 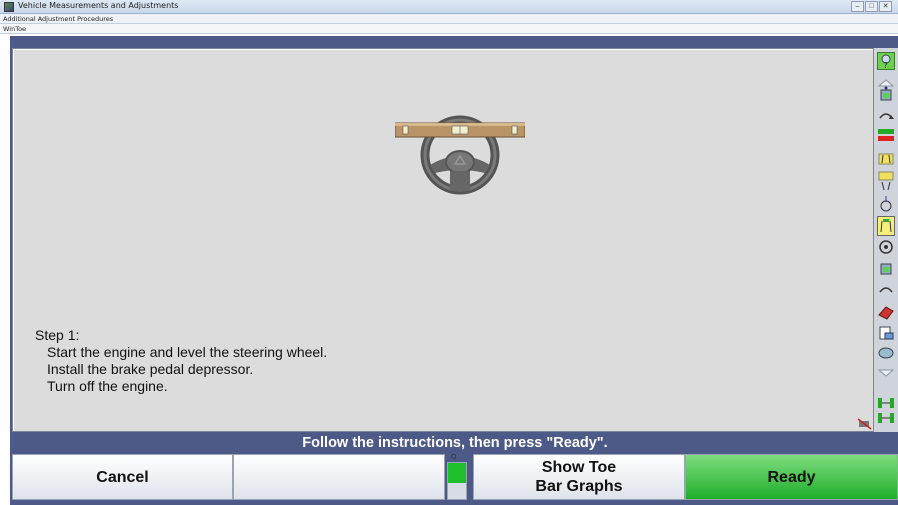 I want to click on breadcrumb-wintoe: WinToe, so click(x=449, y=29).